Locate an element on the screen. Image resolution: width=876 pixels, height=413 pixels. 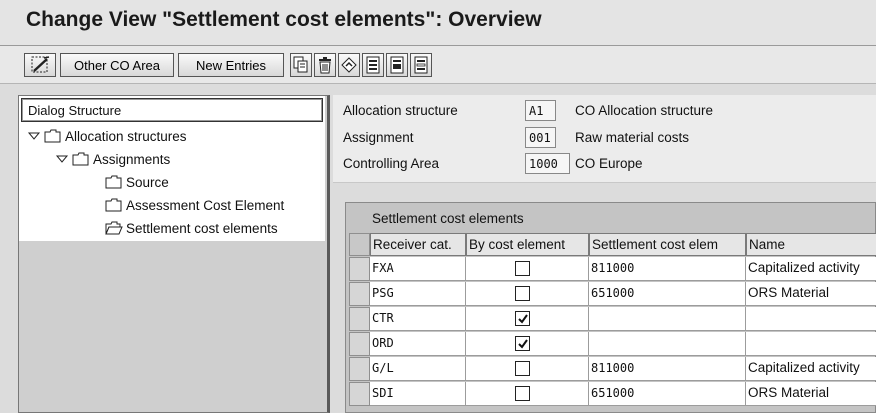
tree-node-label: Allocation structures is located at coordinates (126, 136).